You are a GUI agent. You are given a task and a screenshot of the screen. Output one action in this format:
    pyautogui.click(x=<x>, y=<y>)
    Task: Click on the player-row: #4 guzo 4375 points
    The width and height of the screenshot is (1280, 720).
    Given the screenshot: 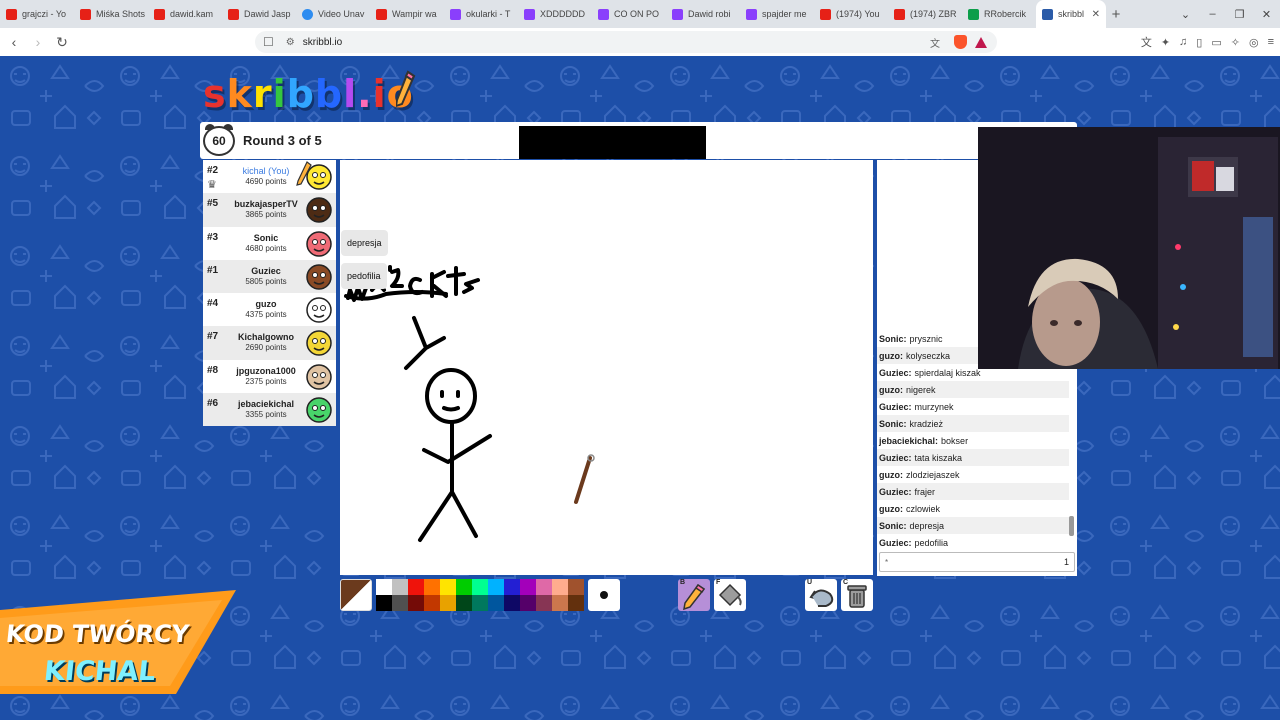 What is the action you would take?
    pyautogui.click(x=269, y=309)
    